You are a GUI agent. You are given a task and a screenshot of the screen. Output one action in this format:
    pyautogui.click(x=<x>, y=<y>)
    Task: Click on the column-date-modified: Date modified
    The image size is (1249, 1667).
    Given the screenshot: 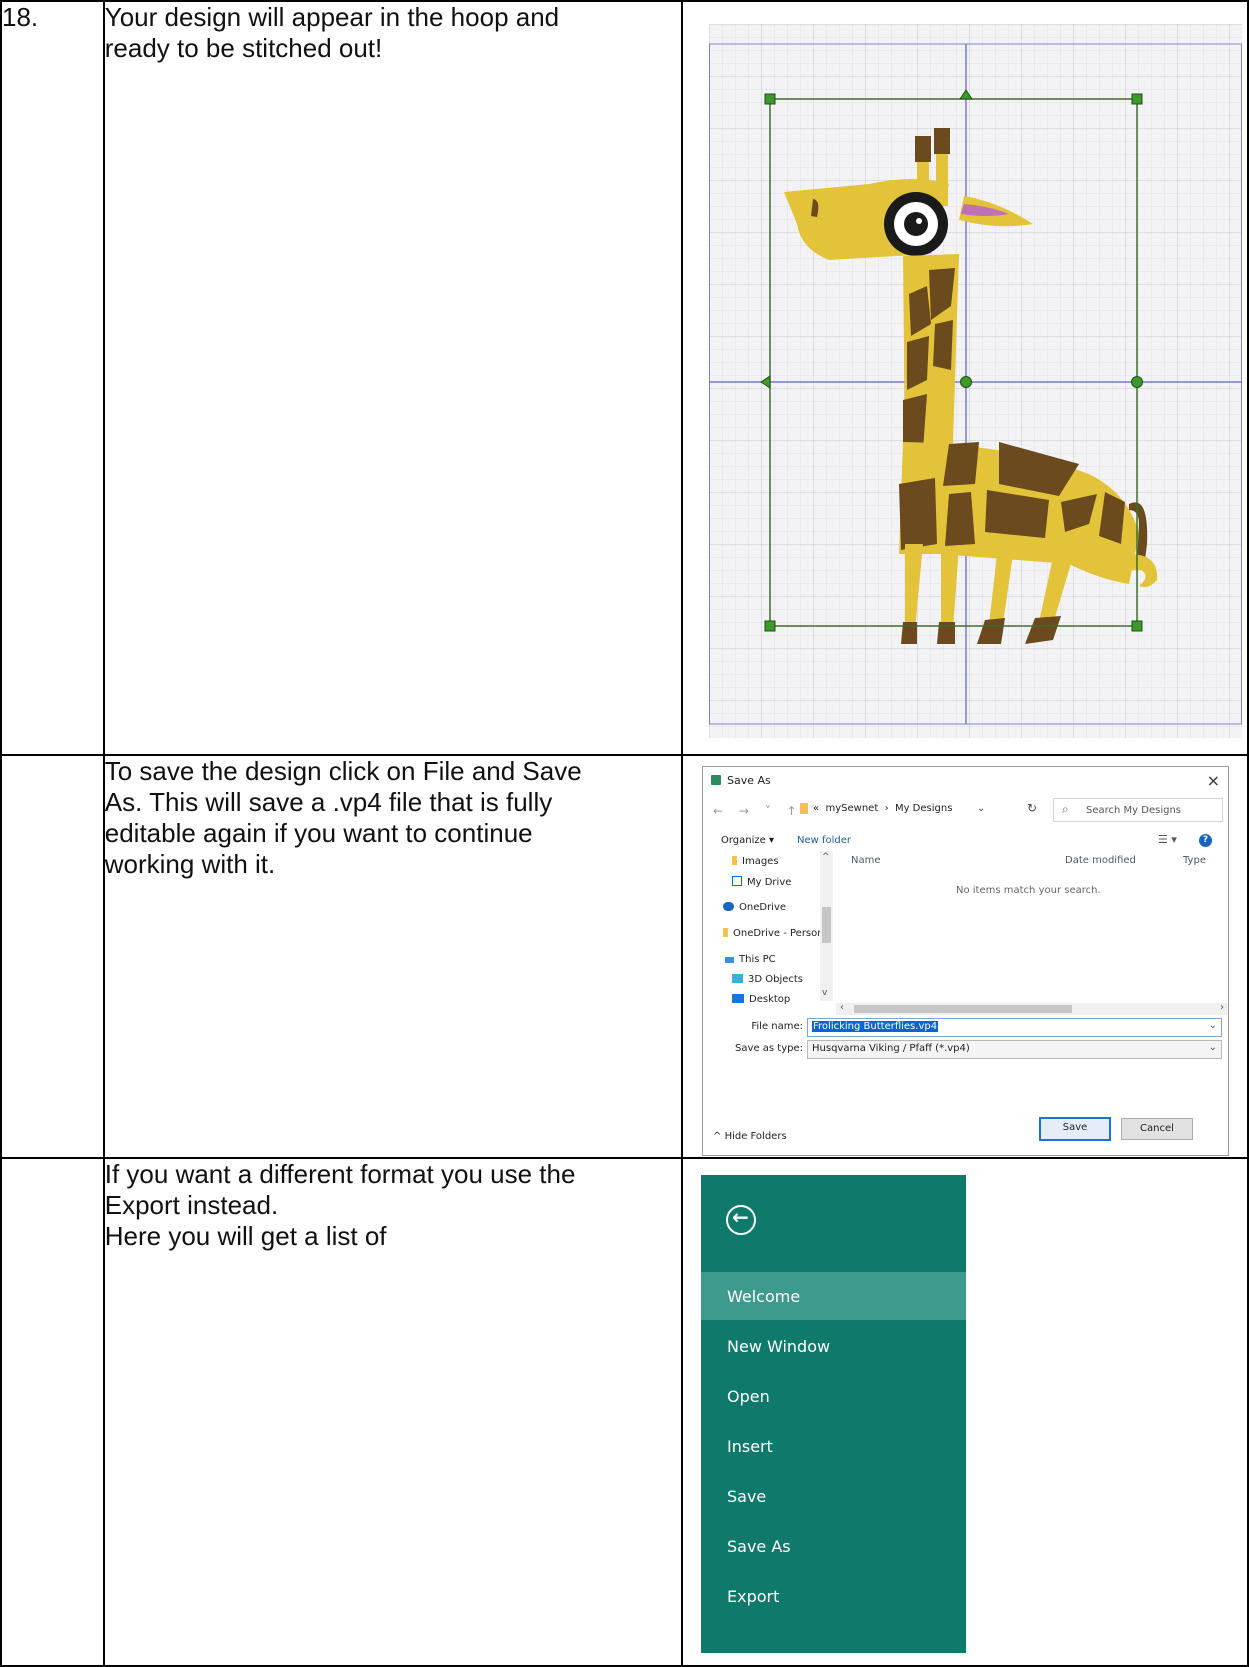 What is the action you would take?
    pyautogui.click(x=1100, y=860)
    